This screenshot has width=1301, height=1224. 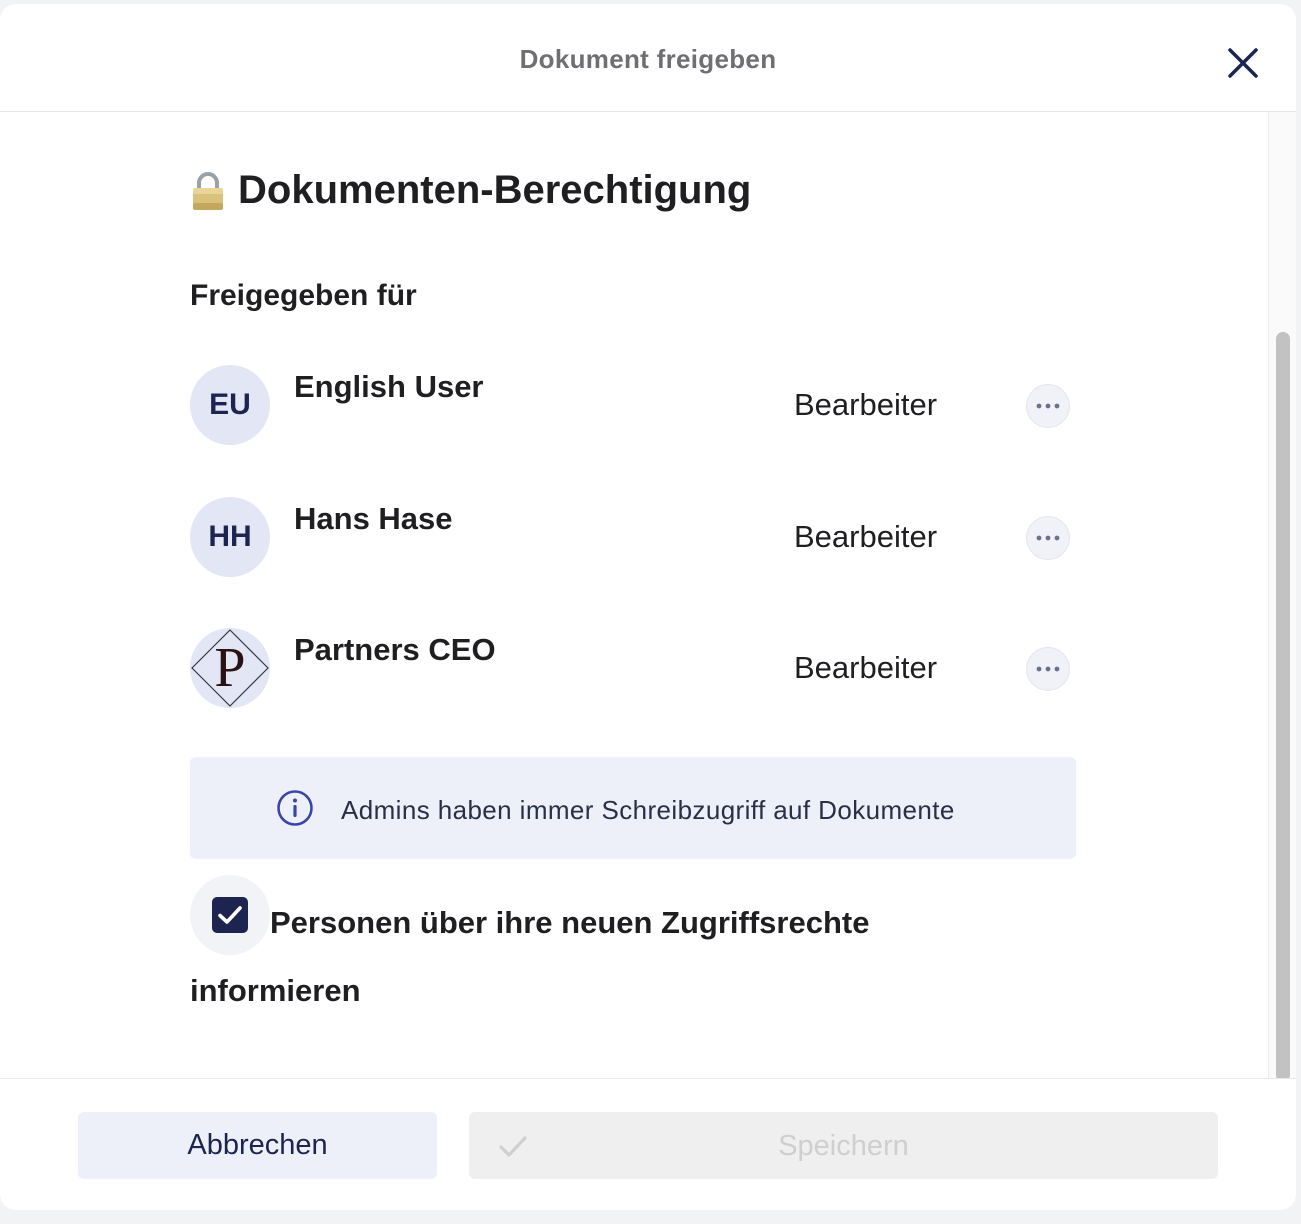 I want to click on dialog-footer: Abbrechen Speichern, so click(x=648, y=1144).